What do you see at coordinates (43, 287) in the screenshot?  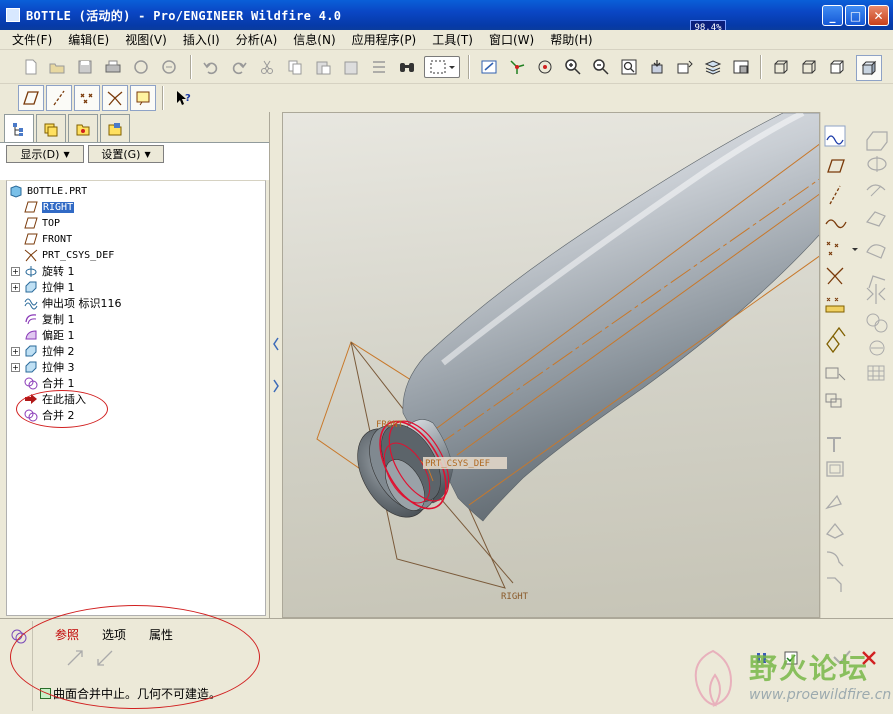 I see `tree-item: + 拉伸 1` at bounding box center [43, 287].